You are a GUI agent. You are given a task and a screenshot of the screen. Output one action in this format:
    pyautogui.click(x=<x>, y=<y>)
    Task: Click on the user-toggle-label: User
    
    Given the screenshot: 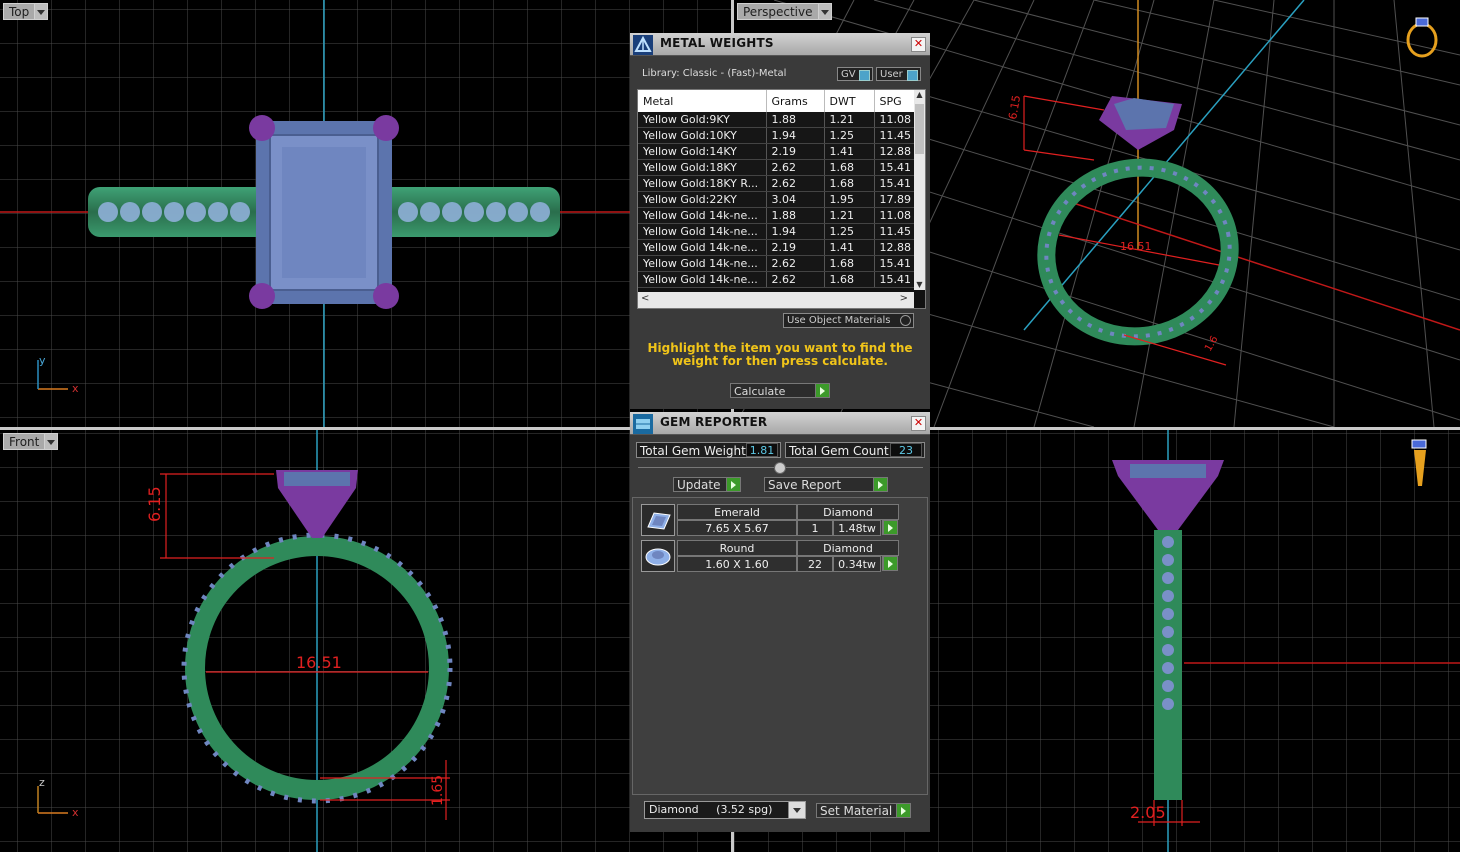 What is the action you would take?
    pyautogui.click(x=891, y=74)
    